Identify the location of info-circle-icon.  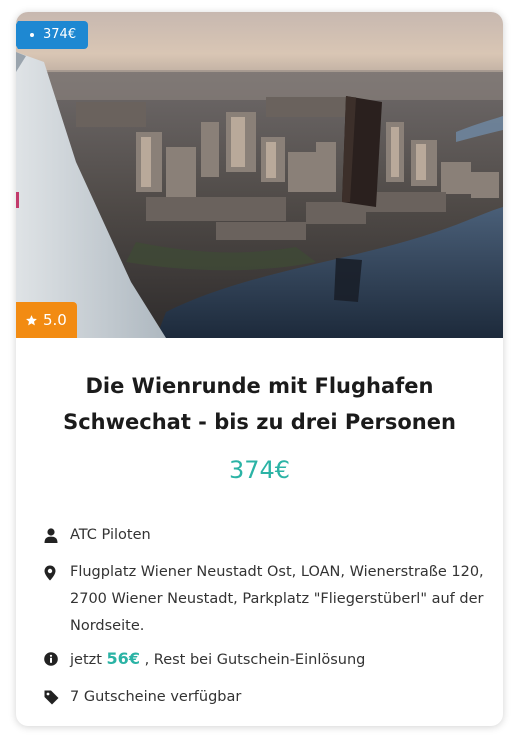
(57, 658).